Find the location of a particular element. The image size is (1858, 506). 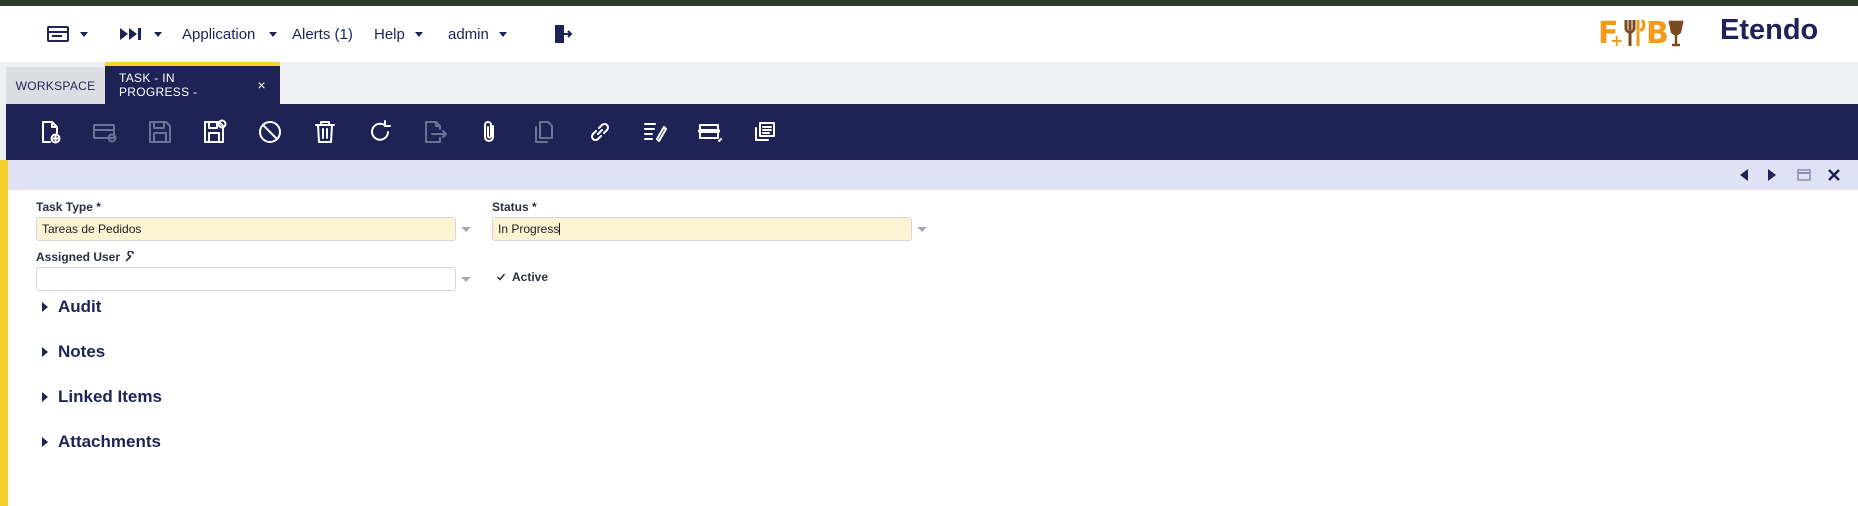

save-button is located at coordinates (160, 132).